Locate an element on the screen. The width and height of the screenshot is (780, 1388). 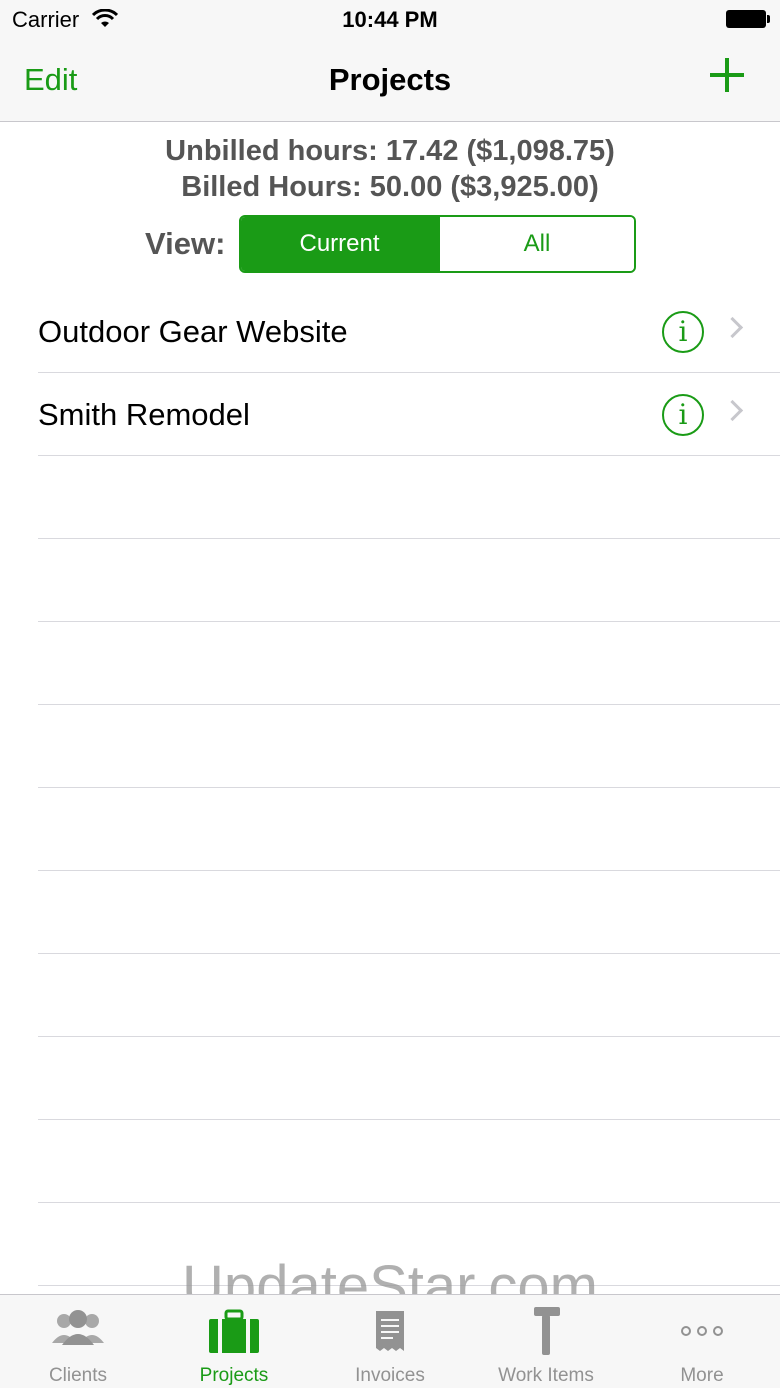
tab-invoices: Invoices is located at coordinates (390, 1341).